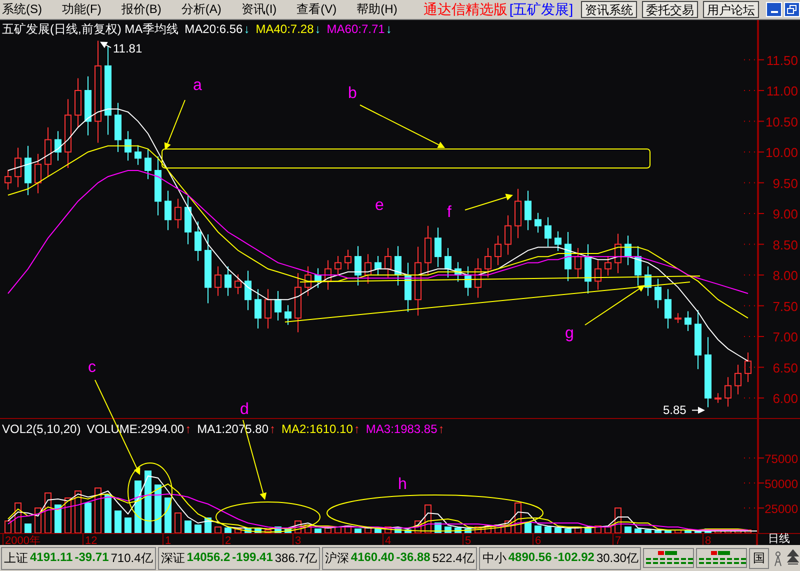 The image size is (800, 571). What do you see at coordinates (781, 152) in the screenshot?
I see `axis-label: 10.00` at bounding box center [781, 152].